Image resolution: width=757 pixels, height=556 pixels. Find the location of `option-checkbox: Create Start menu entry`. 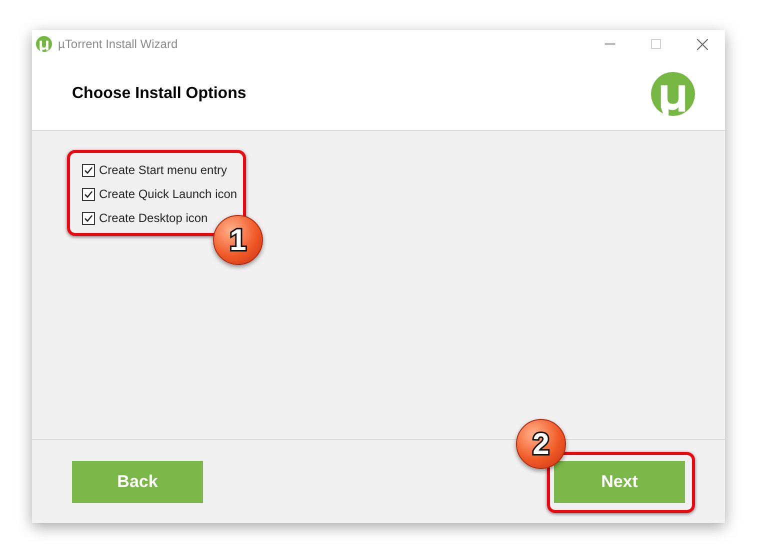

option-checkbox: Create Start menu entry is located at coordinates (403, 170).